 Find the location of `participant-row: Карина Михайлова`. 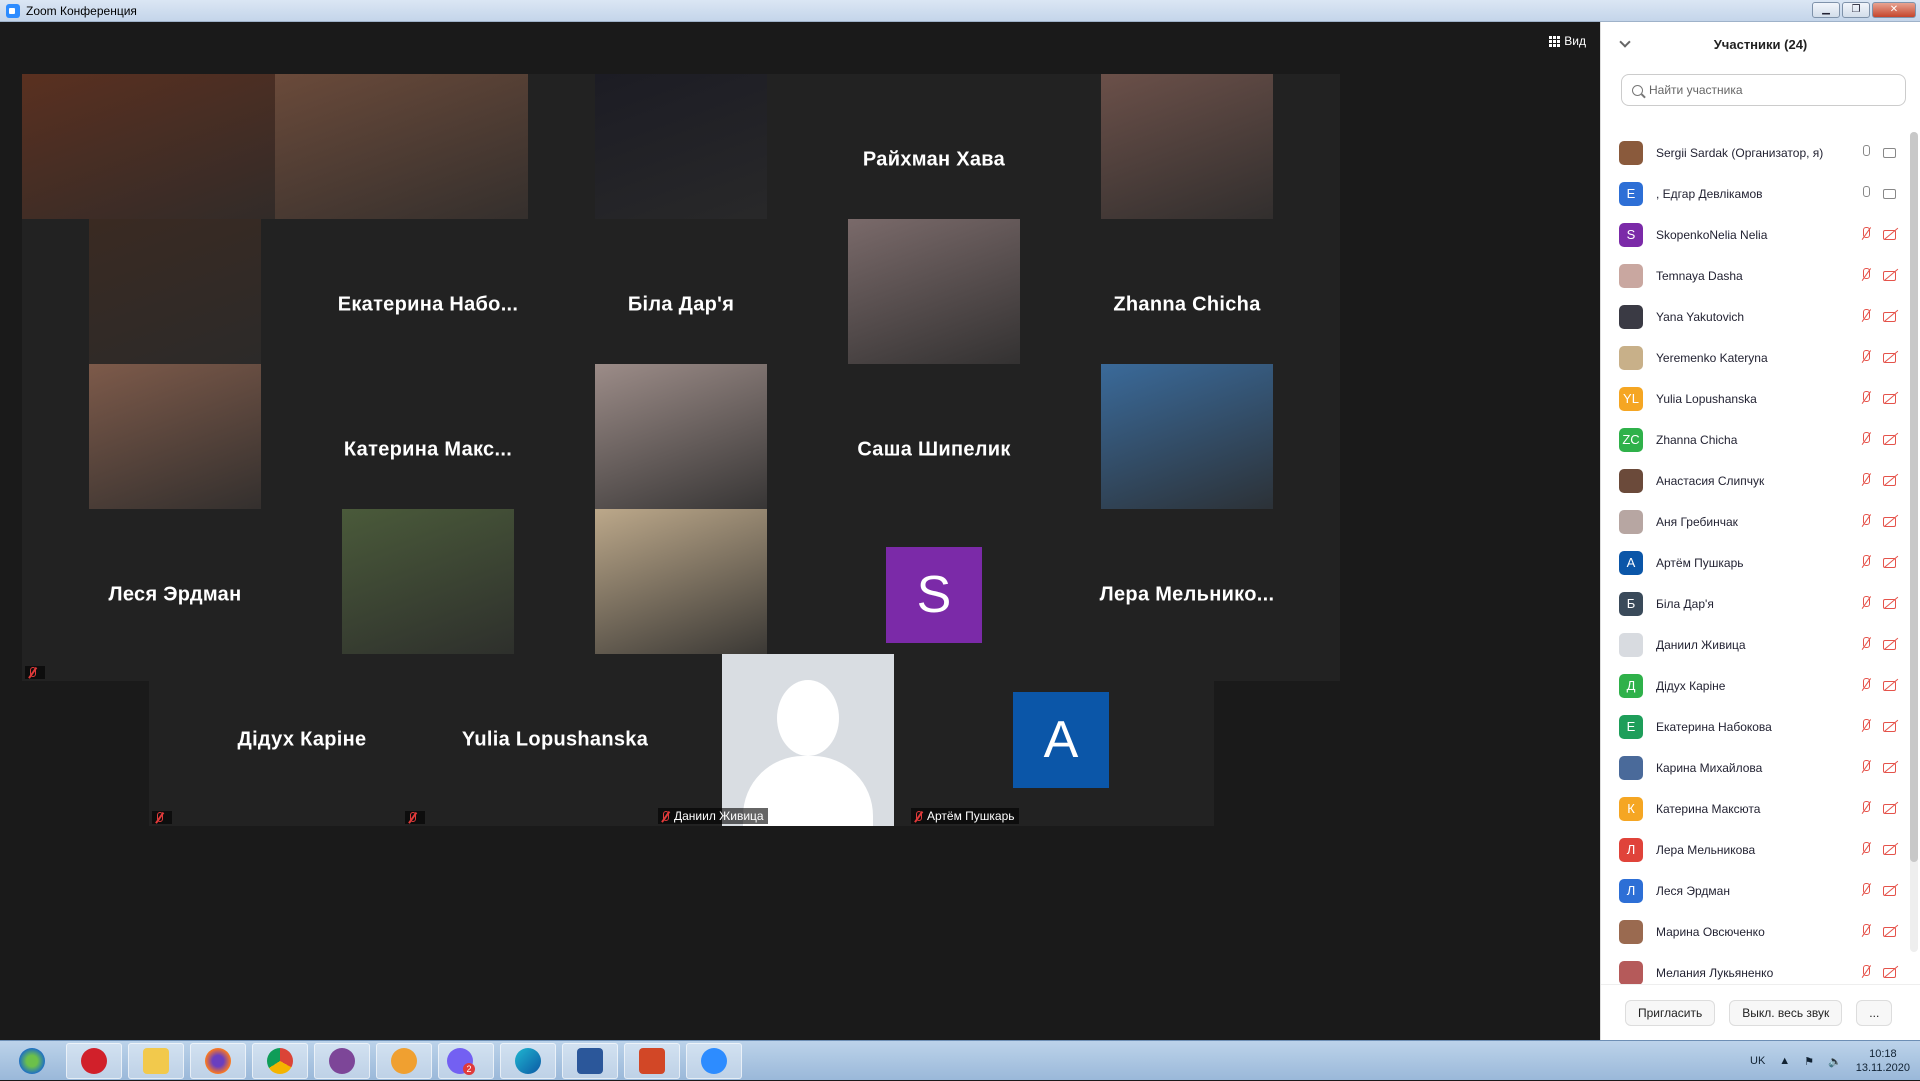

participant-row: Карина Михайлова is located at coordinates (1756, 767).